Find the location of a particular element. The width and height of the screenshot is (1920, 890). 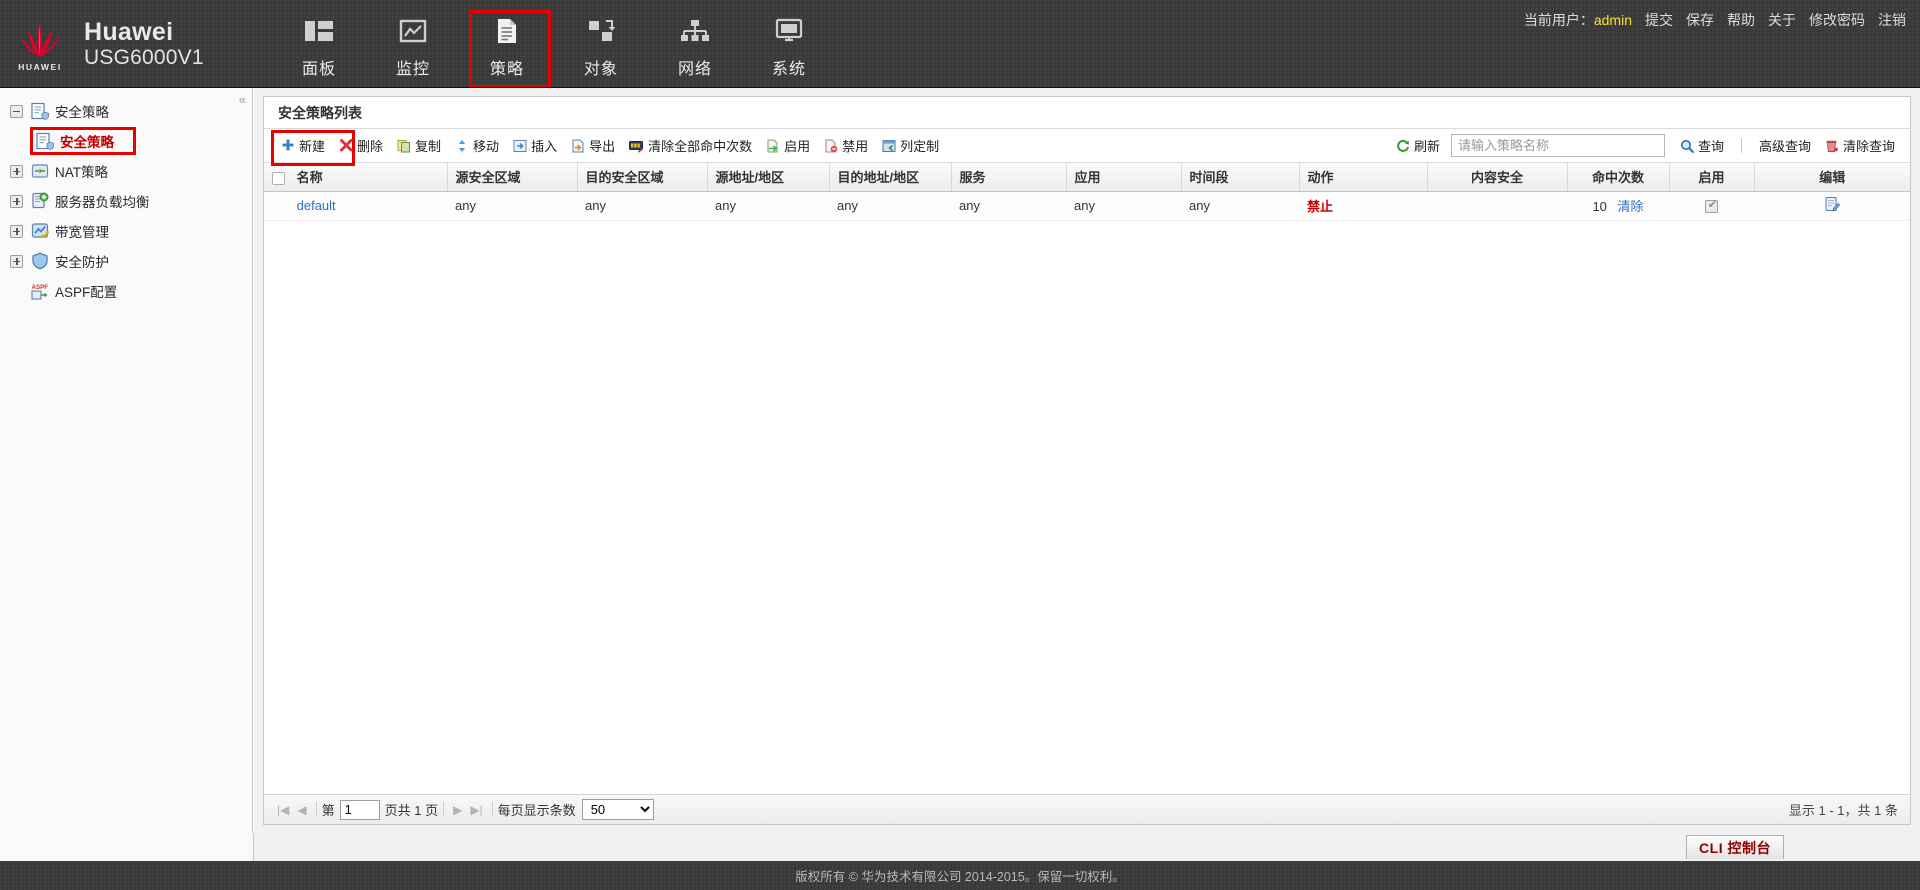

huawei-logo: HUAWEI is located at coordinates (40, 43).